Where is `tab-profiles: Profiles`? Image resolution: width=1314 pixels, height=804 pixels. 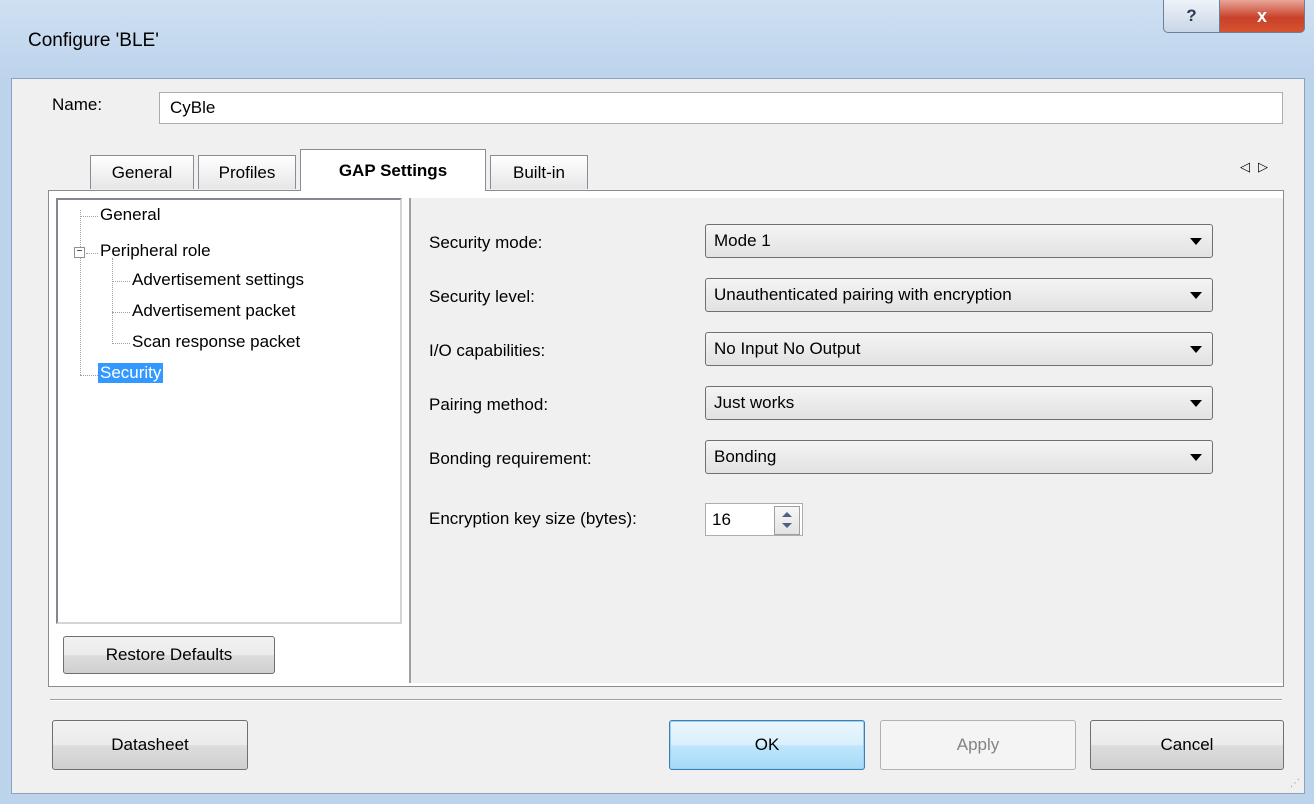
tab-profiles: Profiles is located at coordinates (247, 172).